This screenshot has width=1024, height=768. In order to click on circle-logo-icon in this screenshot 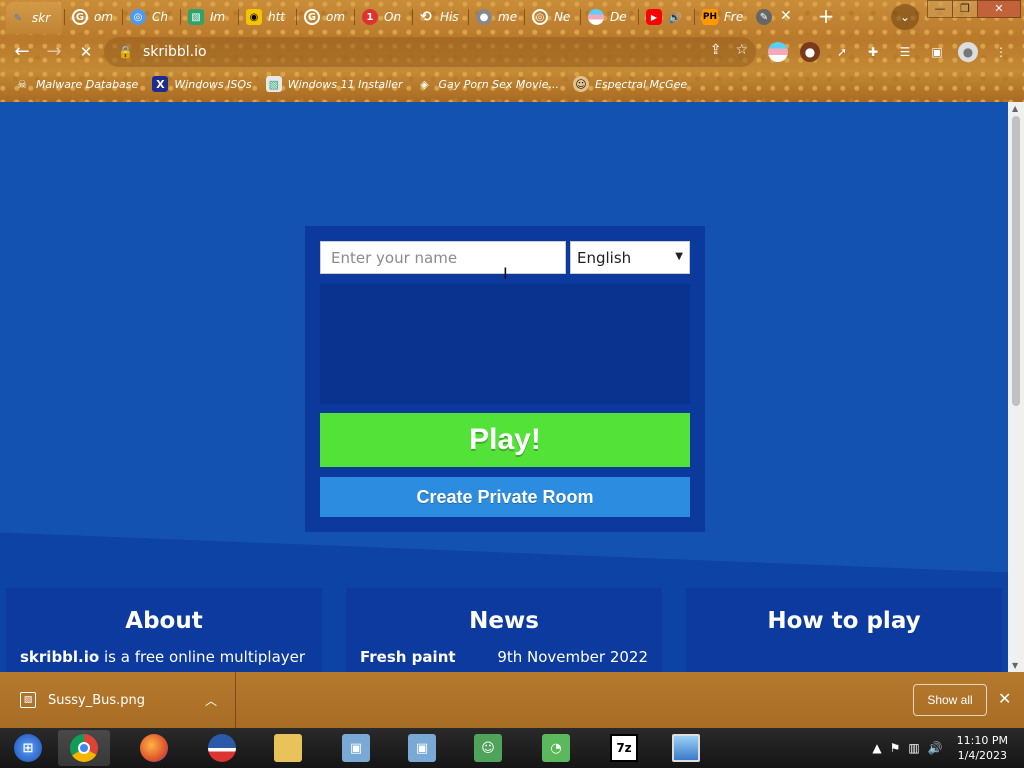, I will do `click(222, 748)`.